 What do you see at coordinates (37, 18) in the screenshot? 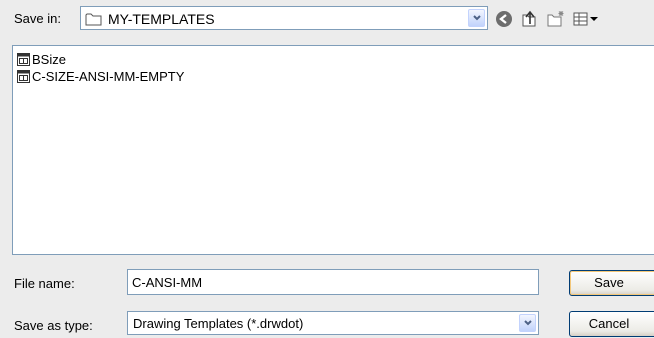
I see `save-in-label: Save in:` at bounding box center [37, 18].